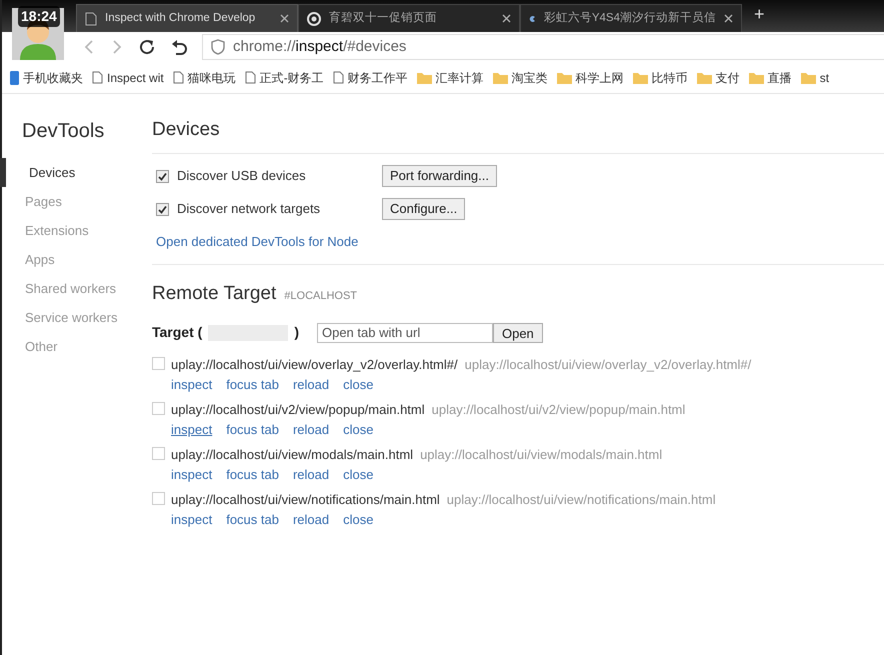 Image resolution: width=884 pixels, height=655 pixels. I want to click on reload-icon, so click(147, 47).